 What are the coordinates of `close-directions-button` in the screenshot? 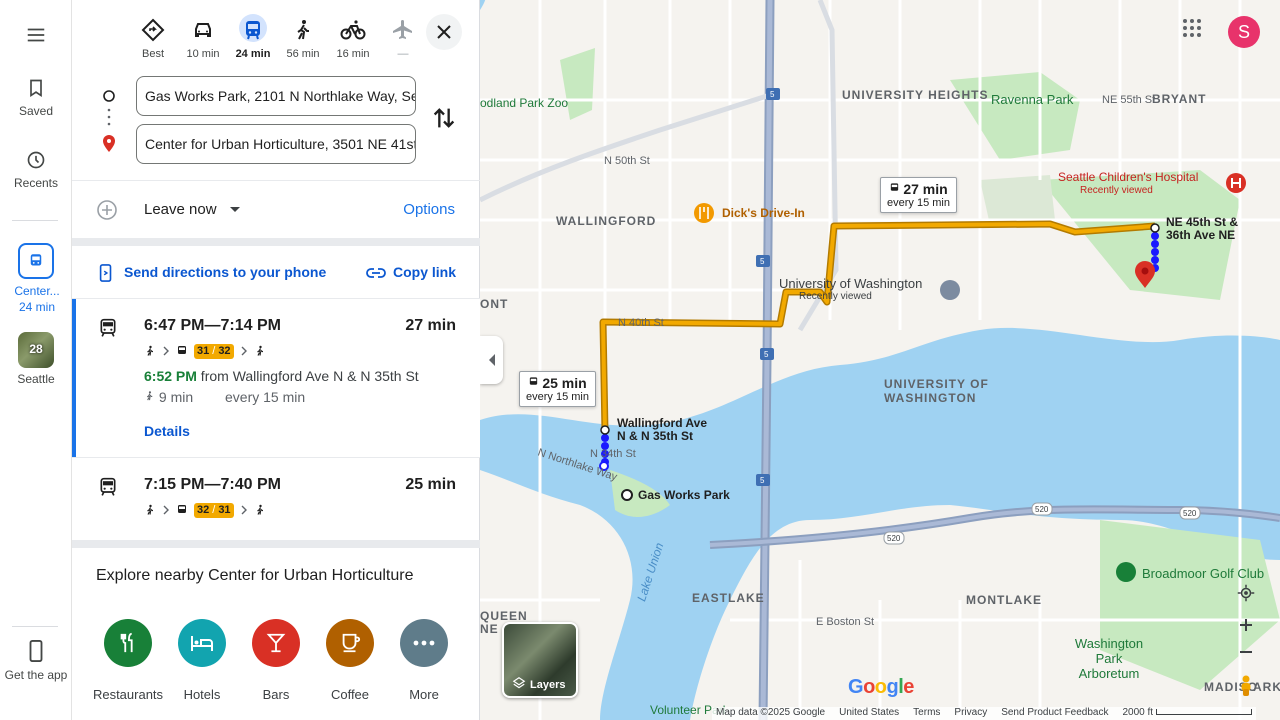 It's located at (444, 32).